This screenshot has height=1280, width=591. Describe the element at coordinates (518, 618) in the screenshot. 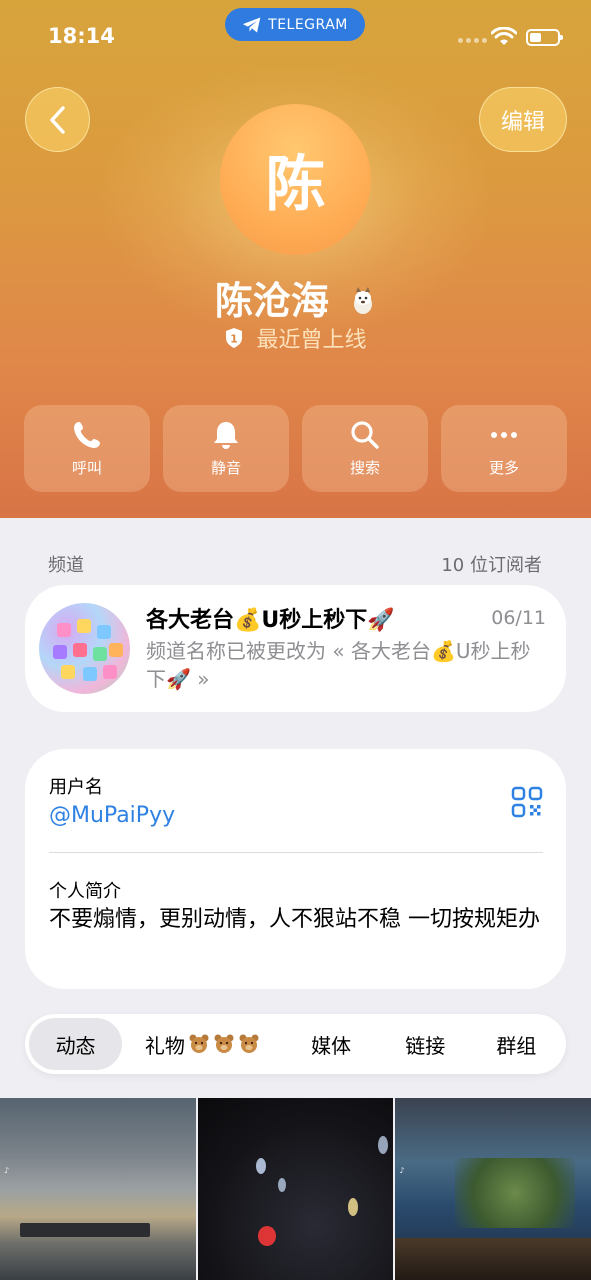

I see `channel-date: 06/11` at that location.